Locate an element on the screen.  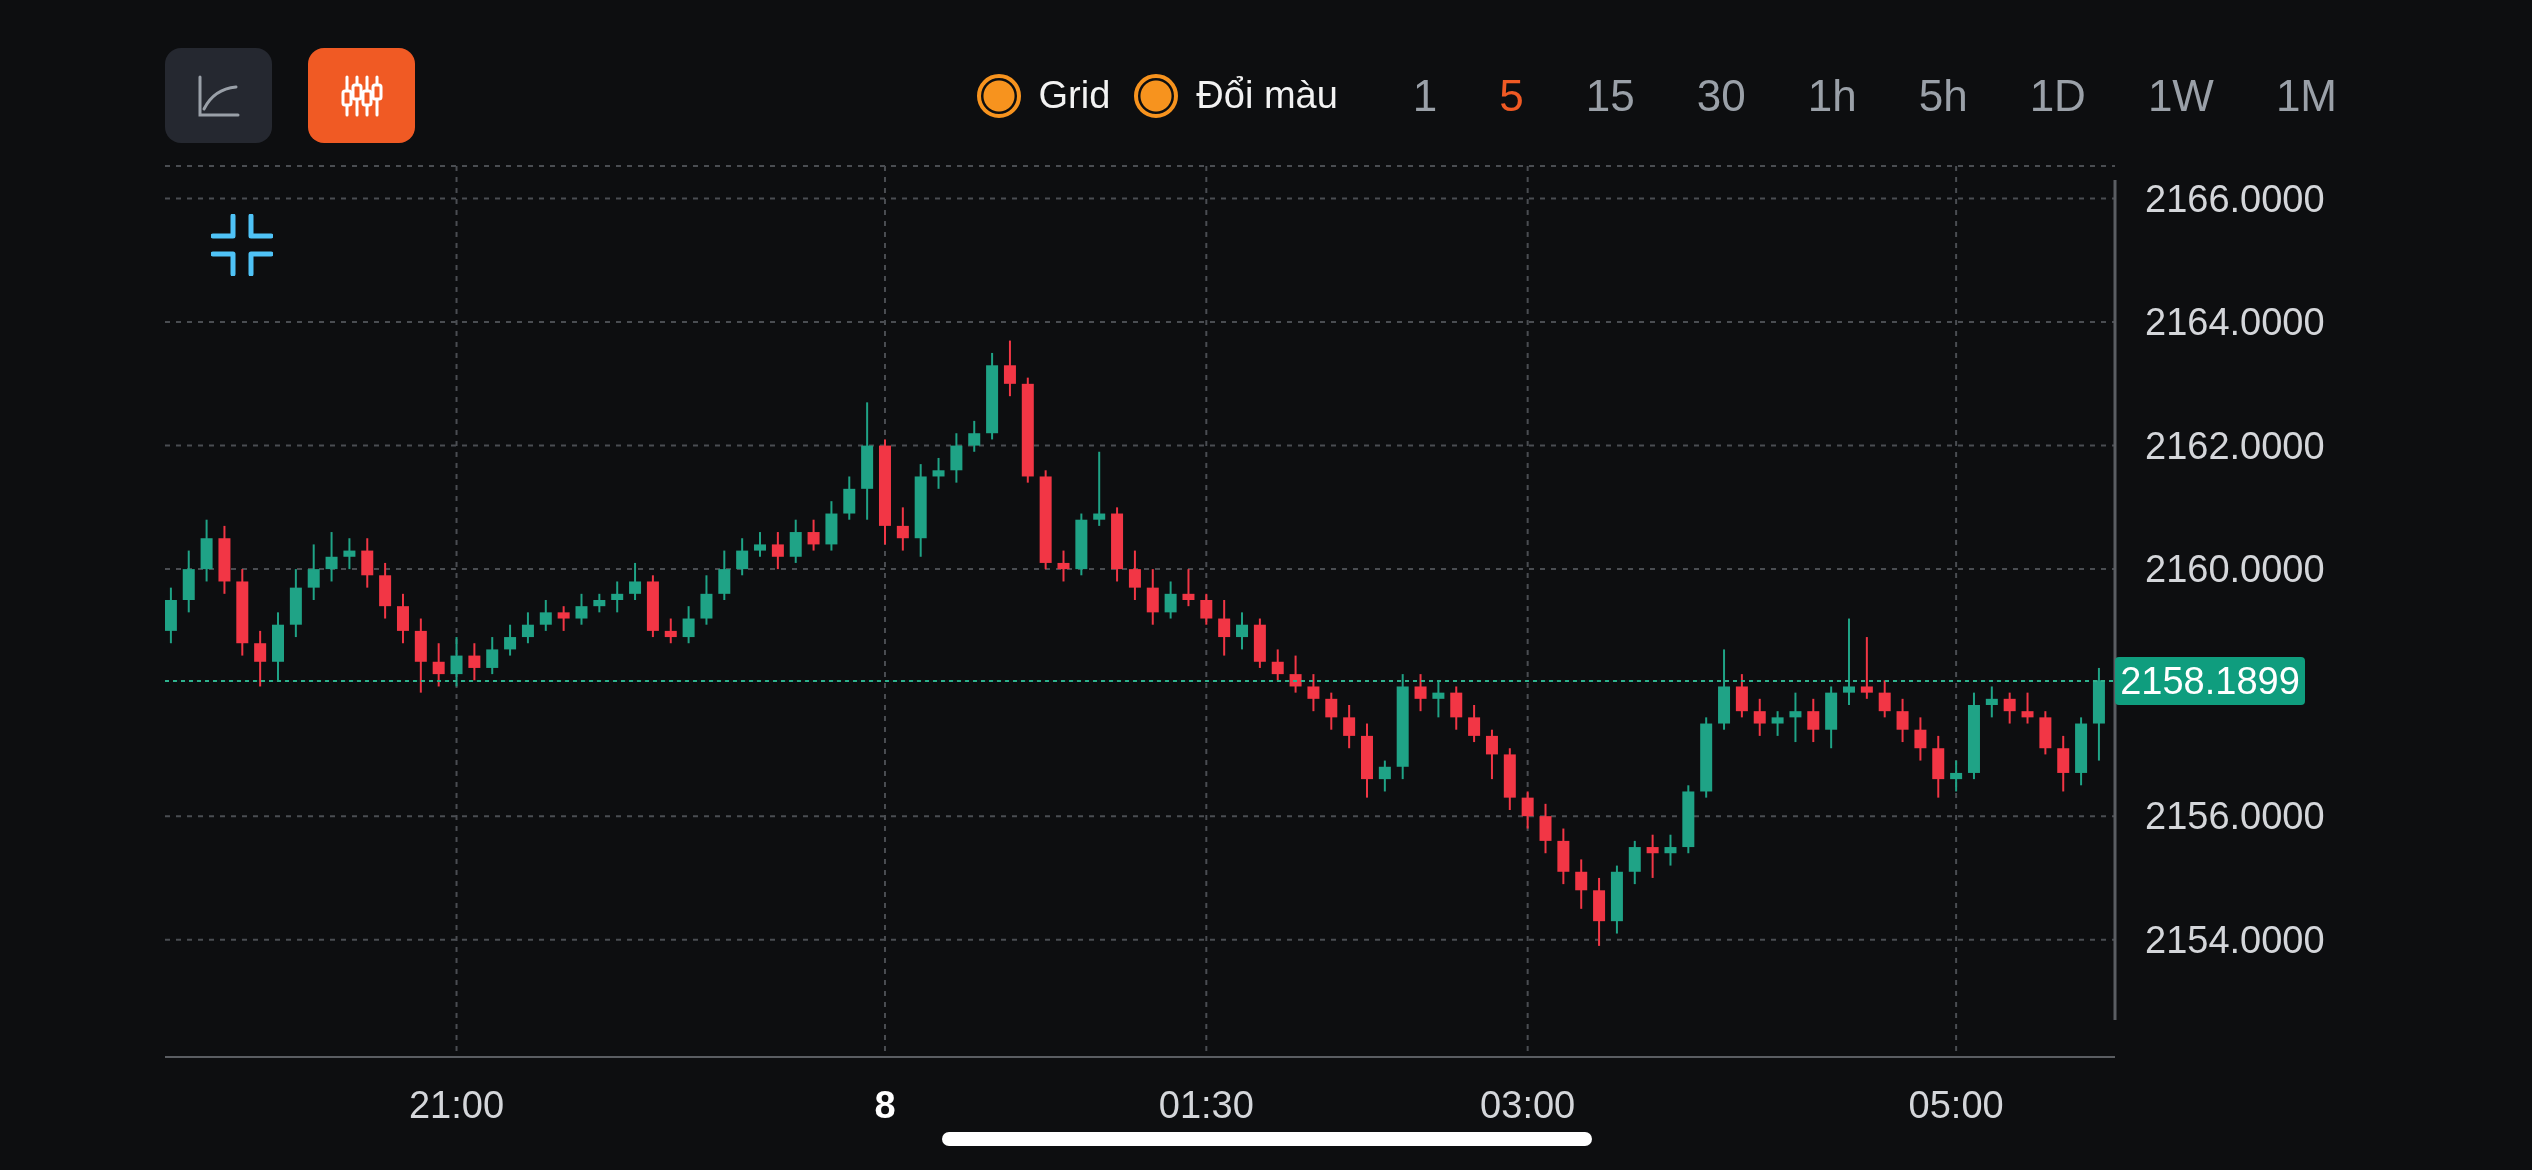
line-chart-button is located at coordinates (218, 95).